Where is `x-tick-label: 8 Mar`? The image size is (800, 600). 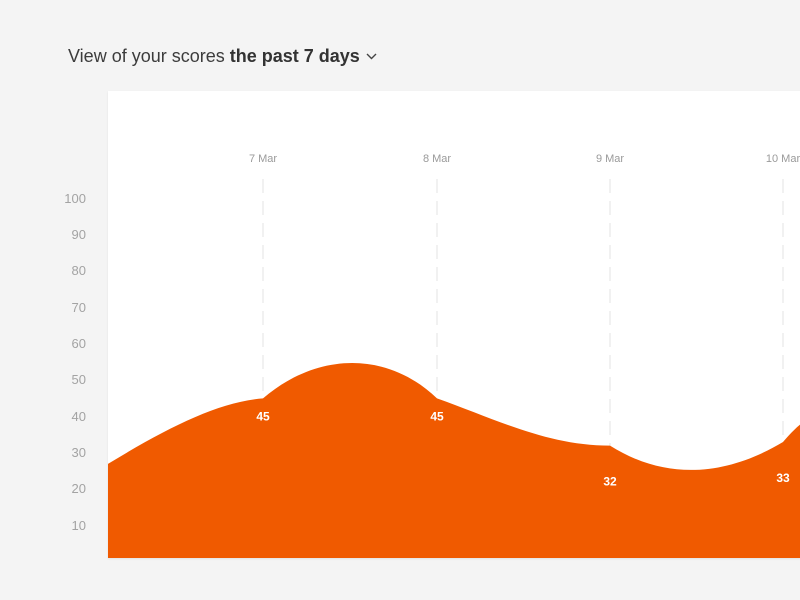
x-tick-label: 8 Mar is located at coordinates (437, 159).